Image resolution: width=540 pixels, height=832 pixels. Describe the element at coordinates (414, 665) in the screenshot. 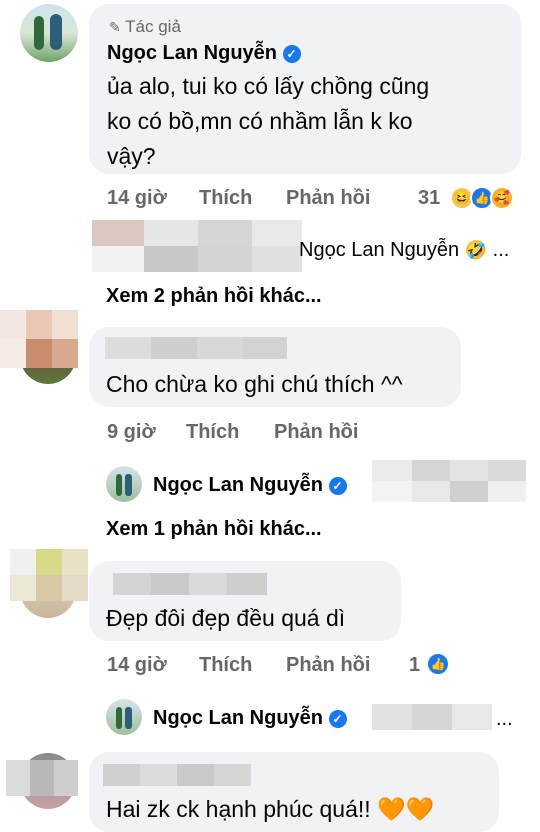

I see `reaction-count: 1` at that location.